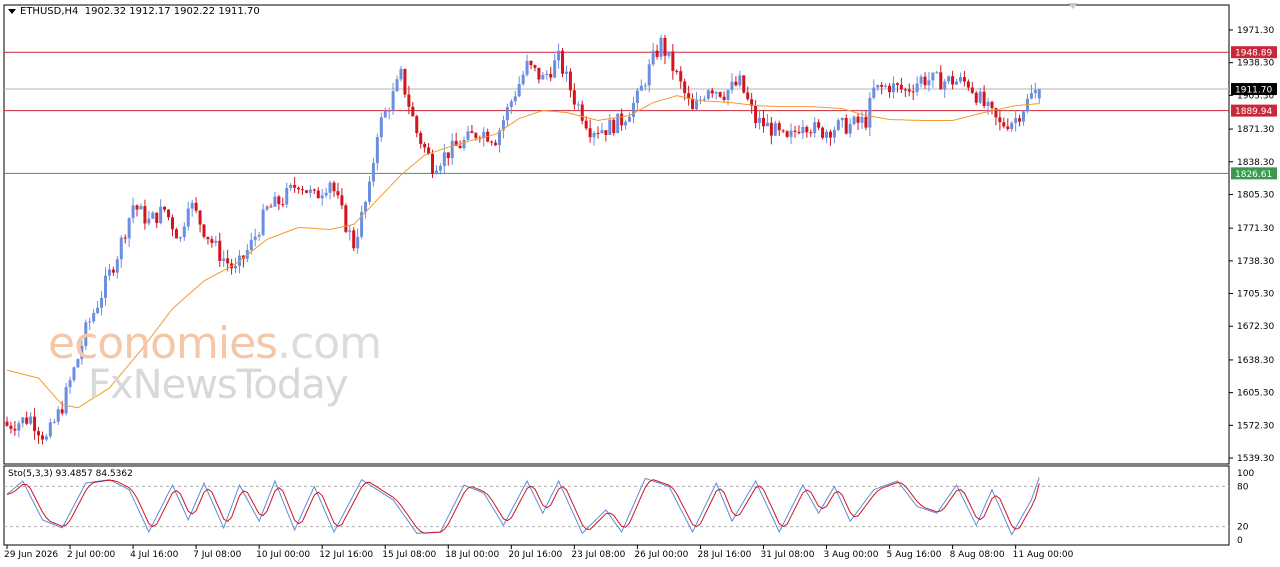 The height and width of the screenshot is (567, 1280). What do you see at coordinates (1255, 195) in the screenshot?
I see `y-tick-label: 1805.30` at bounding box center [1255, 195].